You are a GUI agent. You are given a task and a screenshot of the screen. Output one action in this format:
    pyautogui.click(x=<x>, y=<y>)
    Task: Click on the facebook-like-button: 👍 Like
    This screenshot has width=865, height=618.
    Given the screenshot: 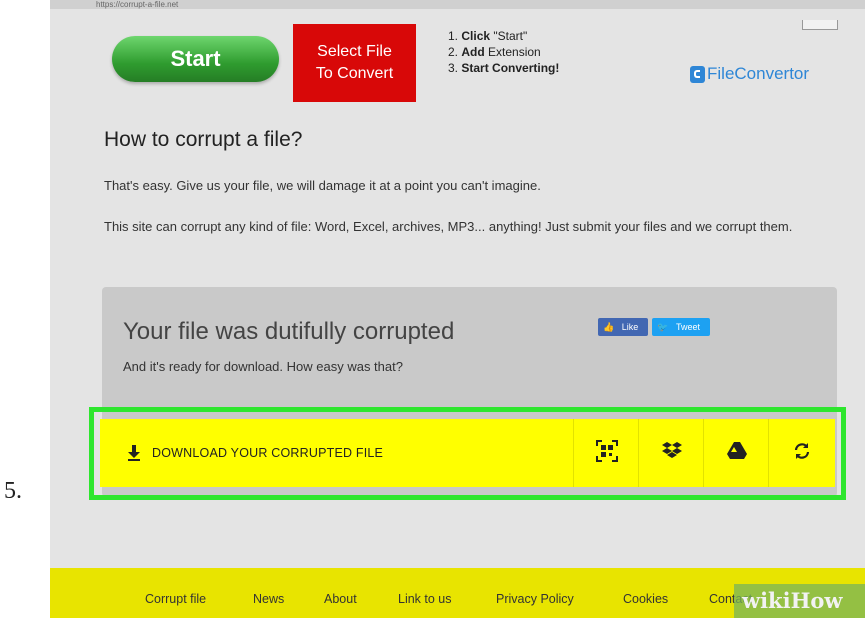 What is the action you would take?
    pyautogui.click(x=623, y=327)
    